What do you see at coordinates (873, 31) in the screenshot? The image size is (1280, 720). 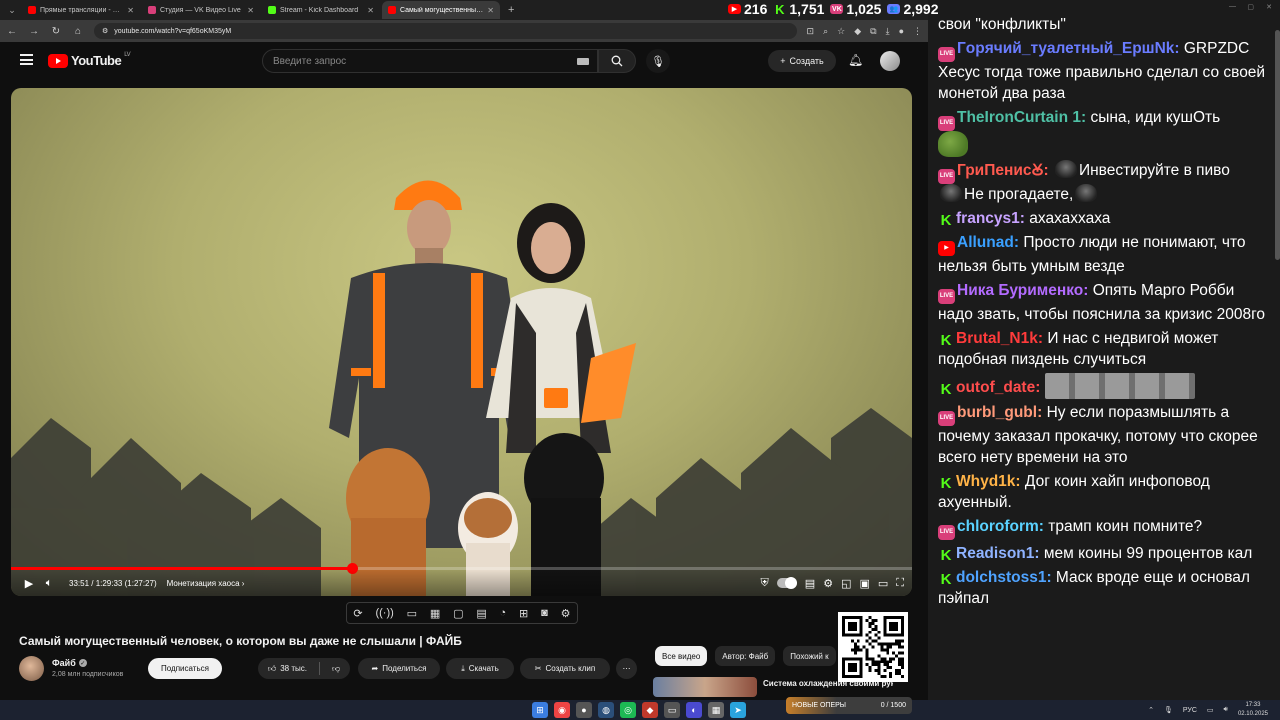 I see `puzzle-icon: ⧉` at bounding box center [873, 31].